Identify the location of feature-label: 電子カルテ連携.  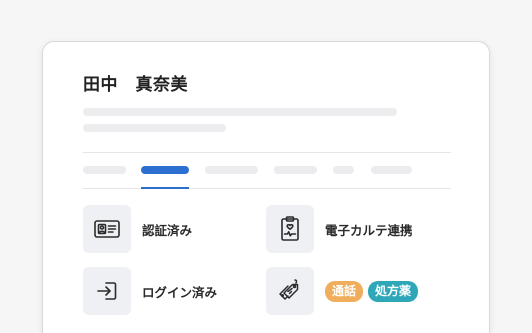
(369, 230).